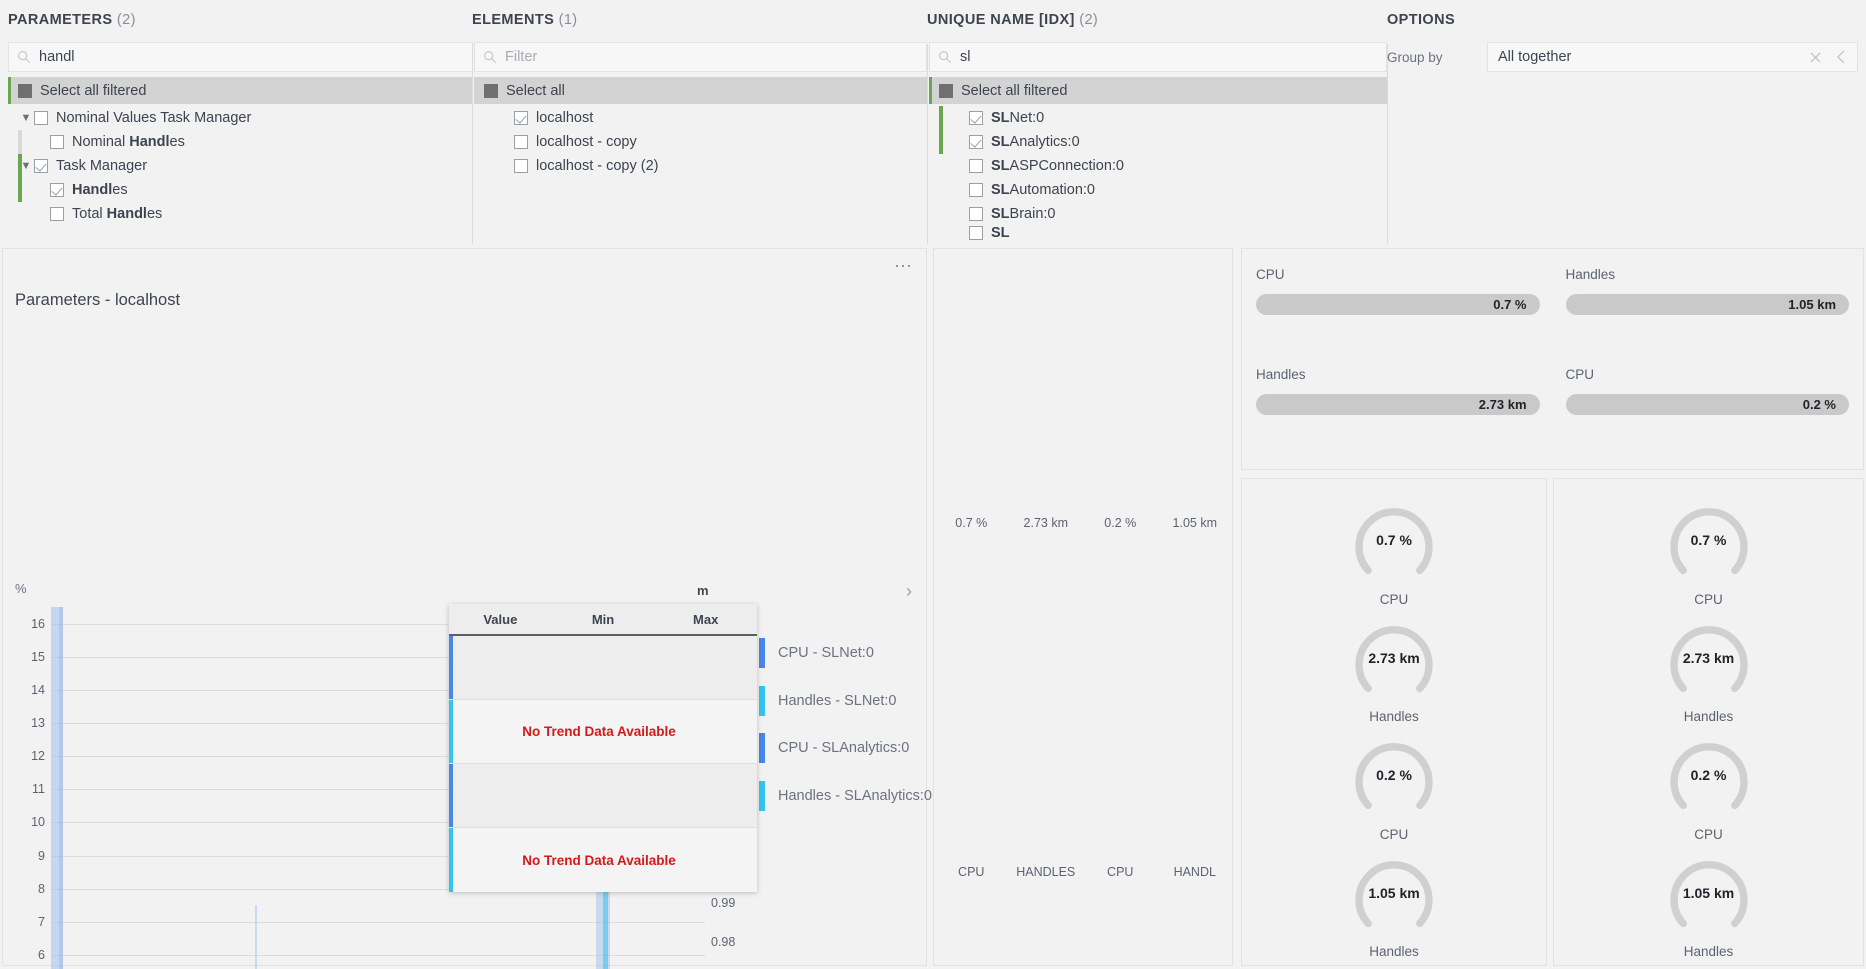  I want to click on radial-gauge: 2.73 km, so click(1394, 658).